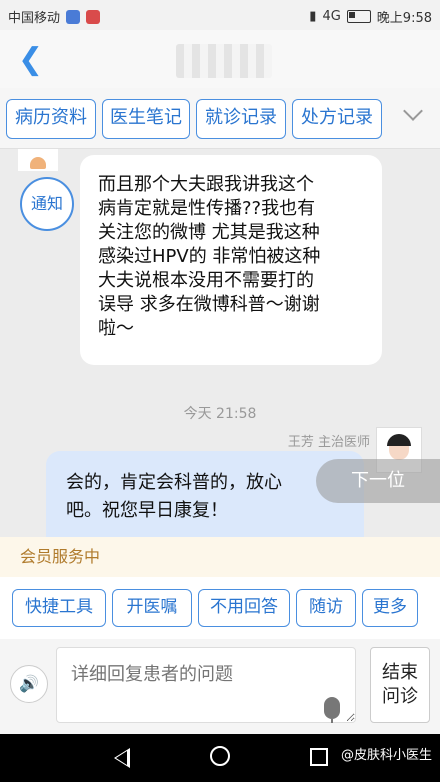  Describe the element at coordinates (34, 18) in the screenshot. I see `carrier-label: 中国移动` at that location.